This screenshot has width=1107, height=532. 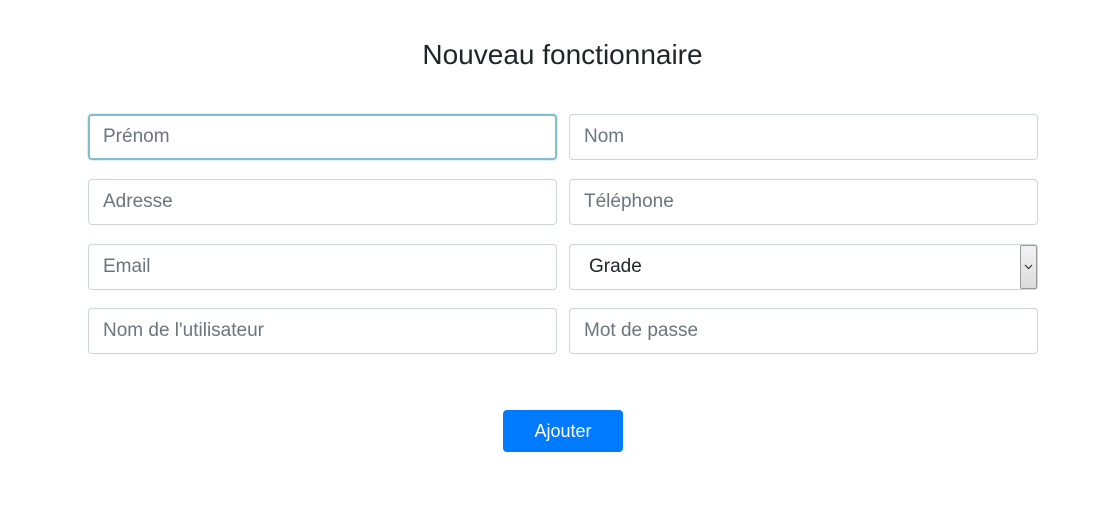 I want to click on grade-select-value: Grade, so click(x=615, y=266).